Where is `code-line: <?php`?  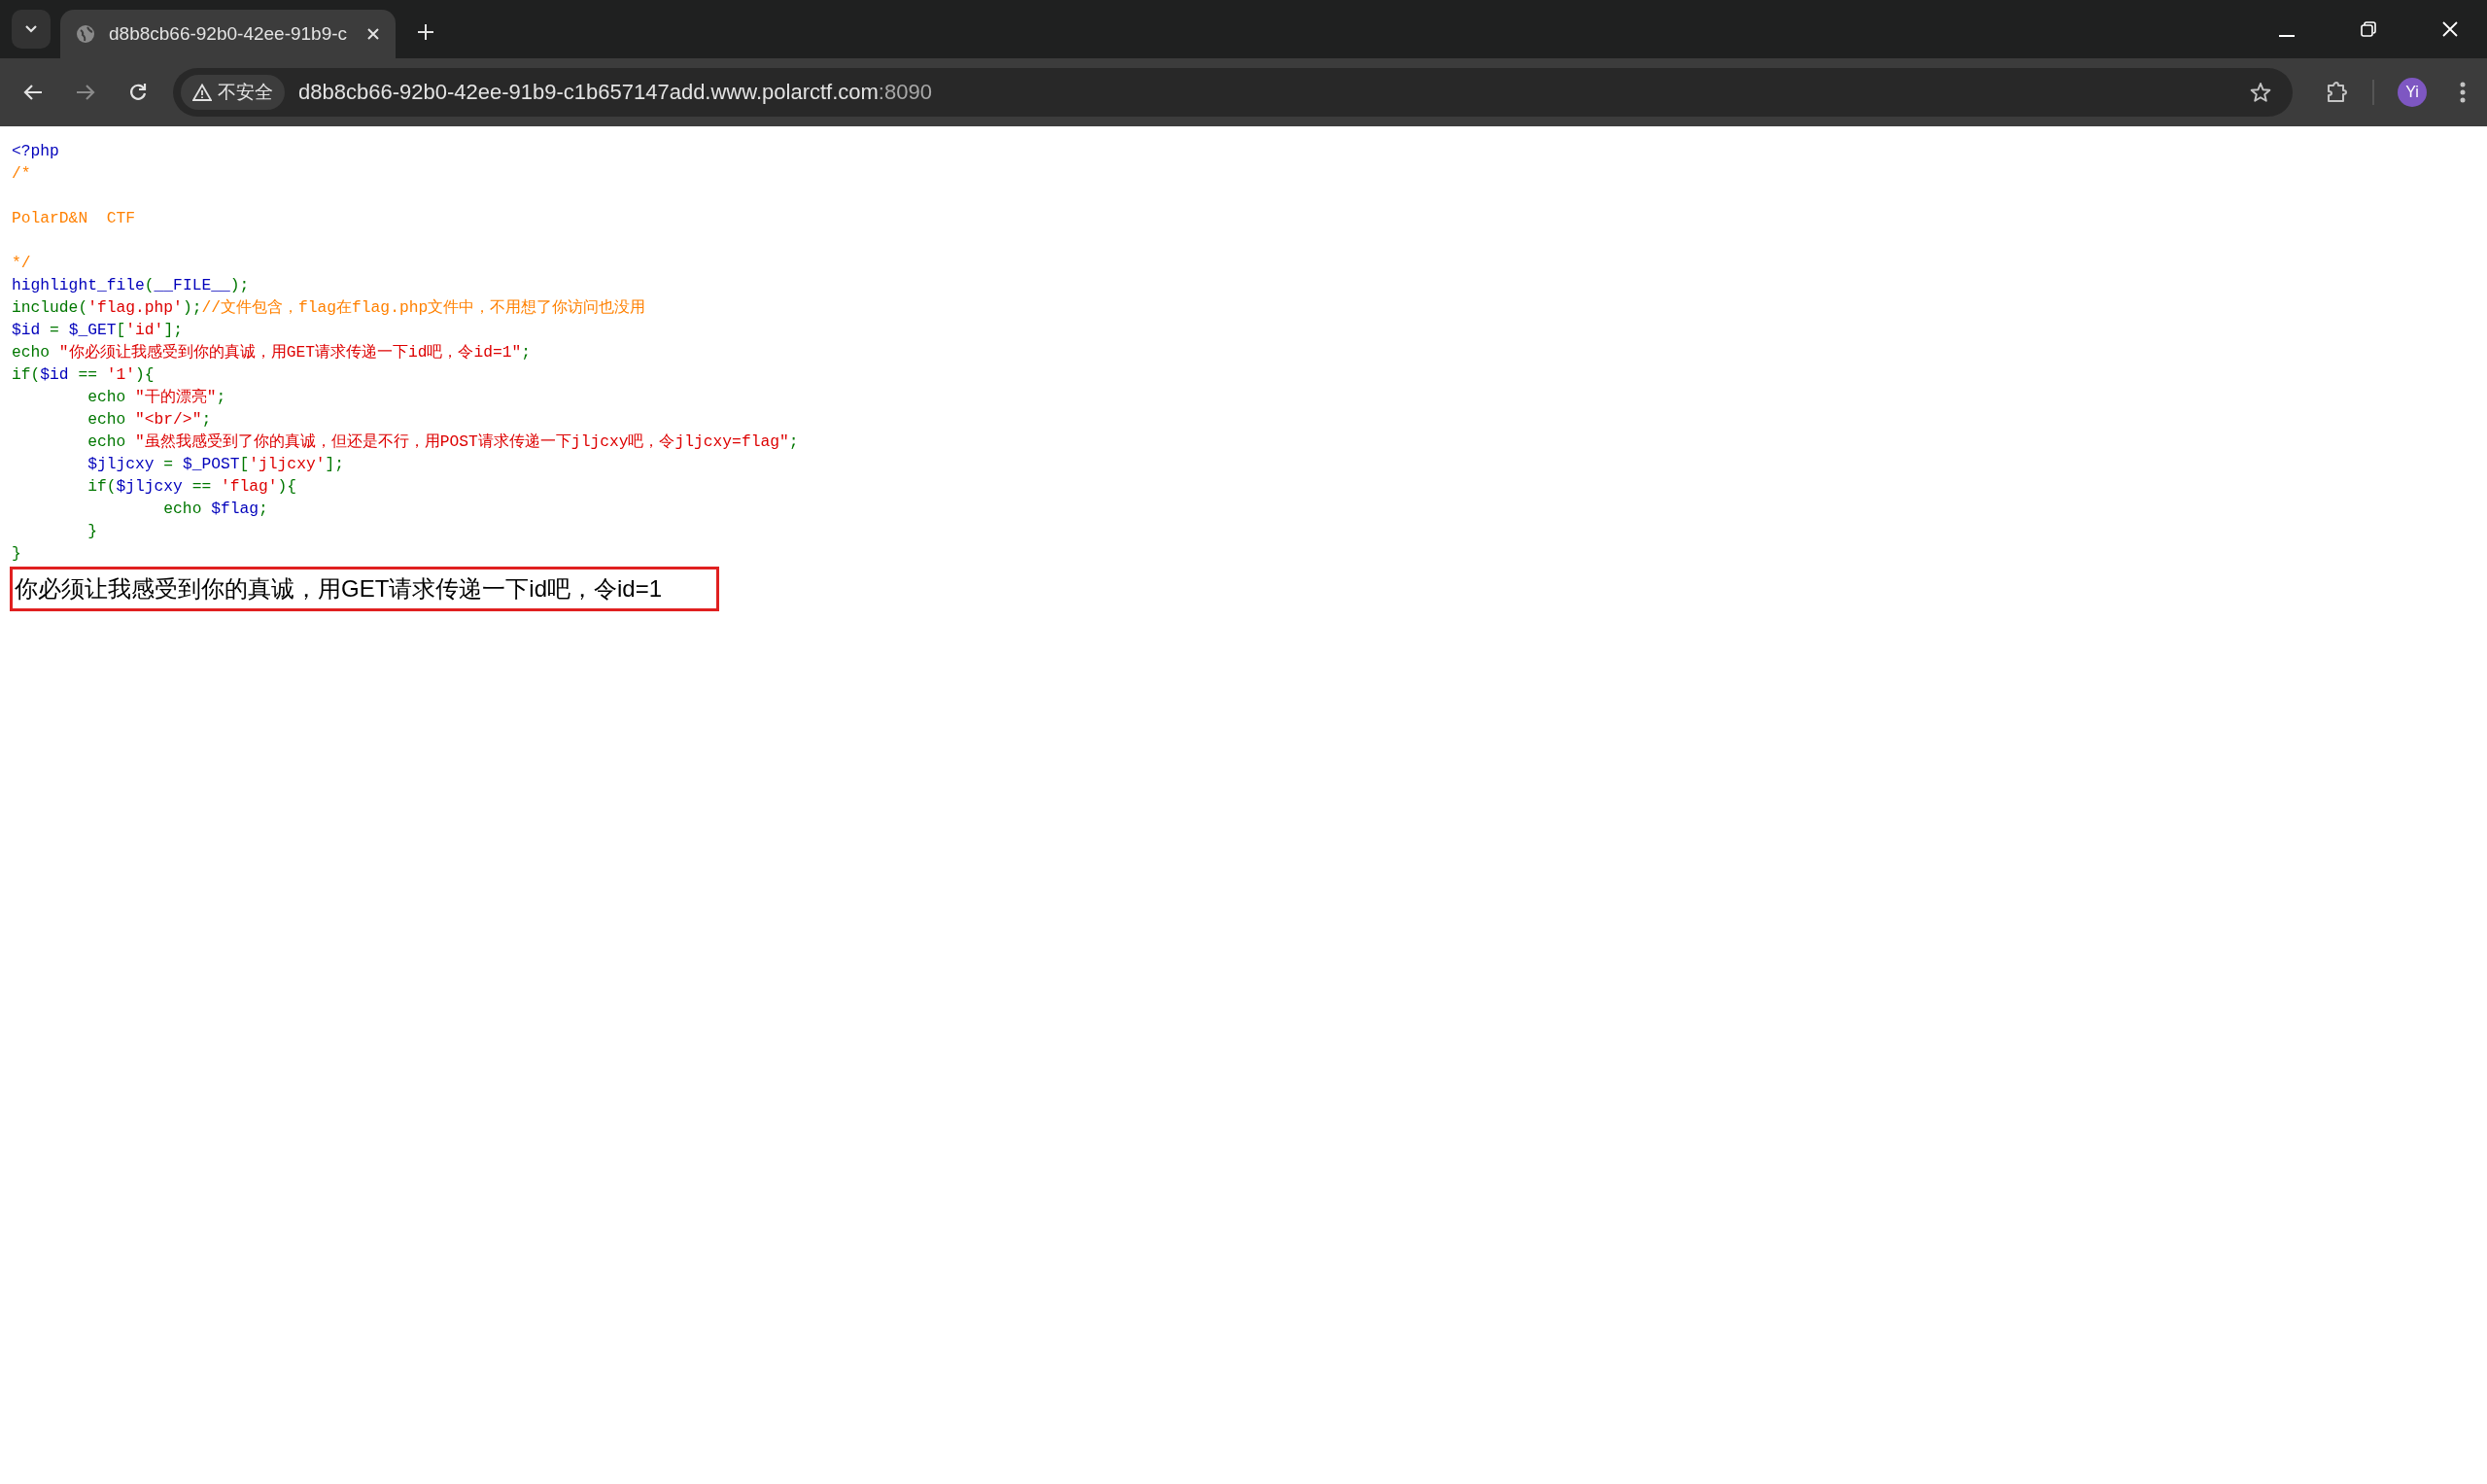
code-line: <?php is located at coordinates (36, 151).